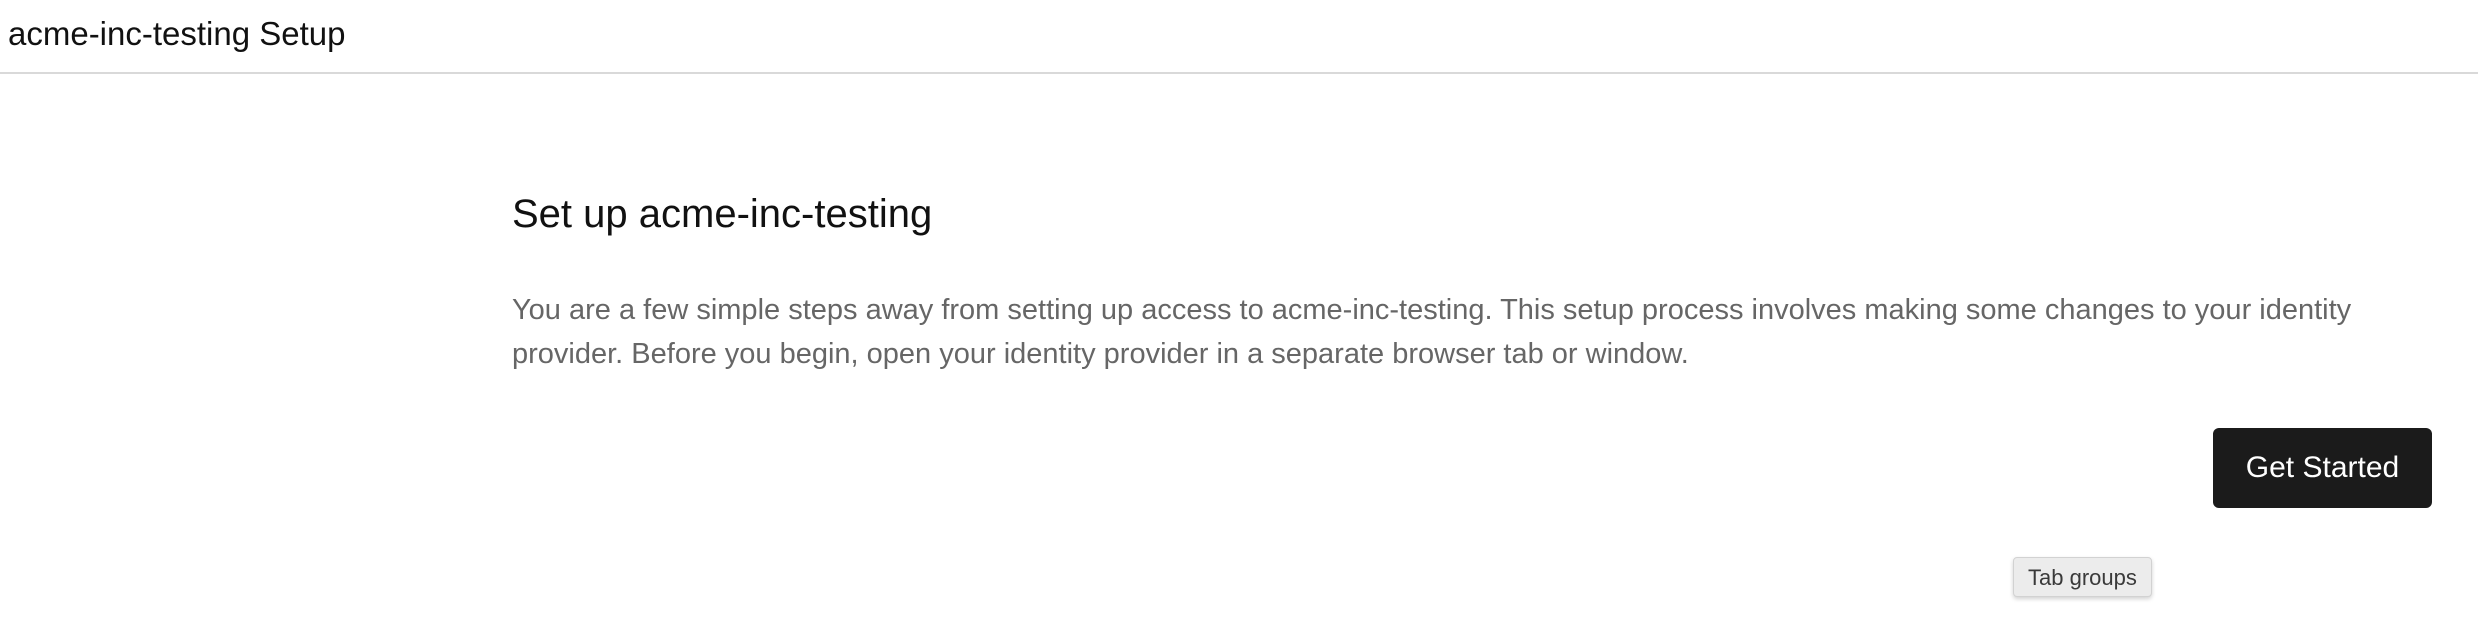 This screenshot has height=634, width=2478. I want to click on setup-heading: Set up acme-inc-testing, so click(722, 214).